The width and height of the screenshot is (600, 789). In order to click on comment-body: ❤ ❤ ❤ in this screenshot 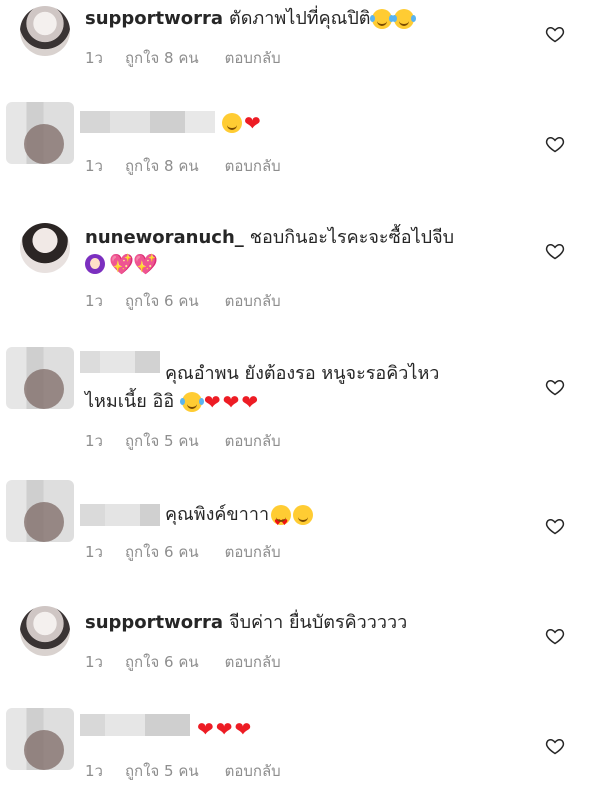, I will do `click(223, 729)`.